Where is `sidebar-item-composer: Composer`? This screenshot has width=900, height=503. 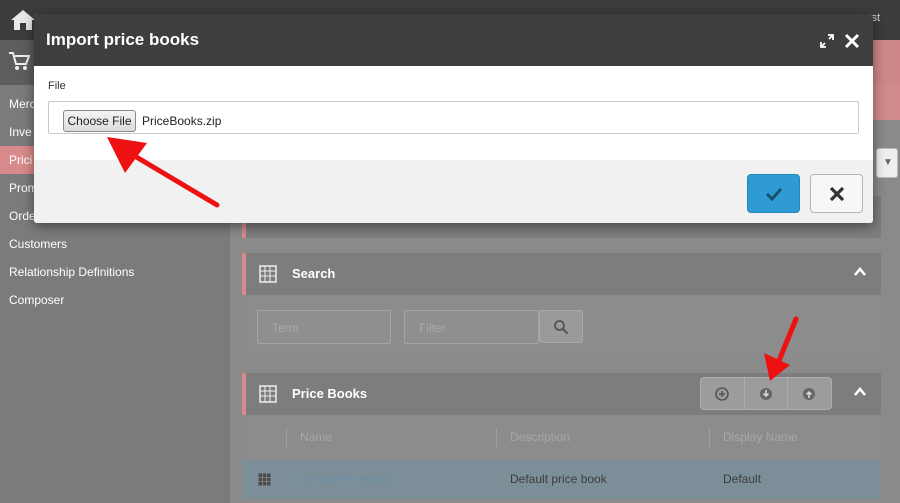
sidebar-item-composer: Composer is located at coordinates (115, 300).